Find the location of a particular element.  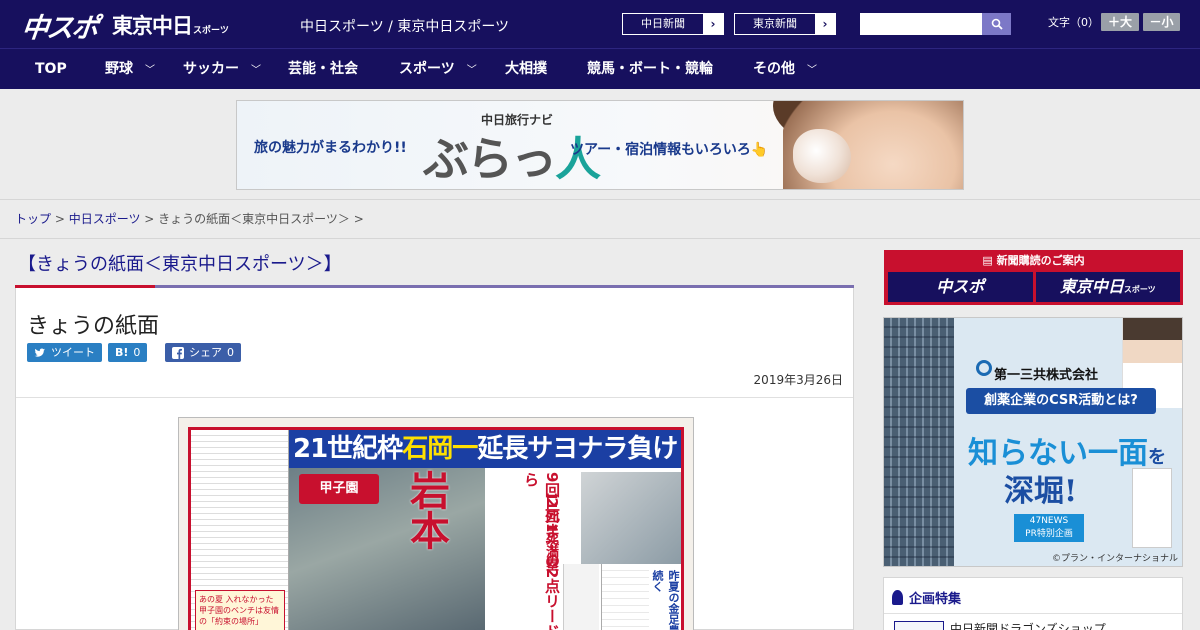

facebook-share-label: シェア is located at coordinates (205, 352).